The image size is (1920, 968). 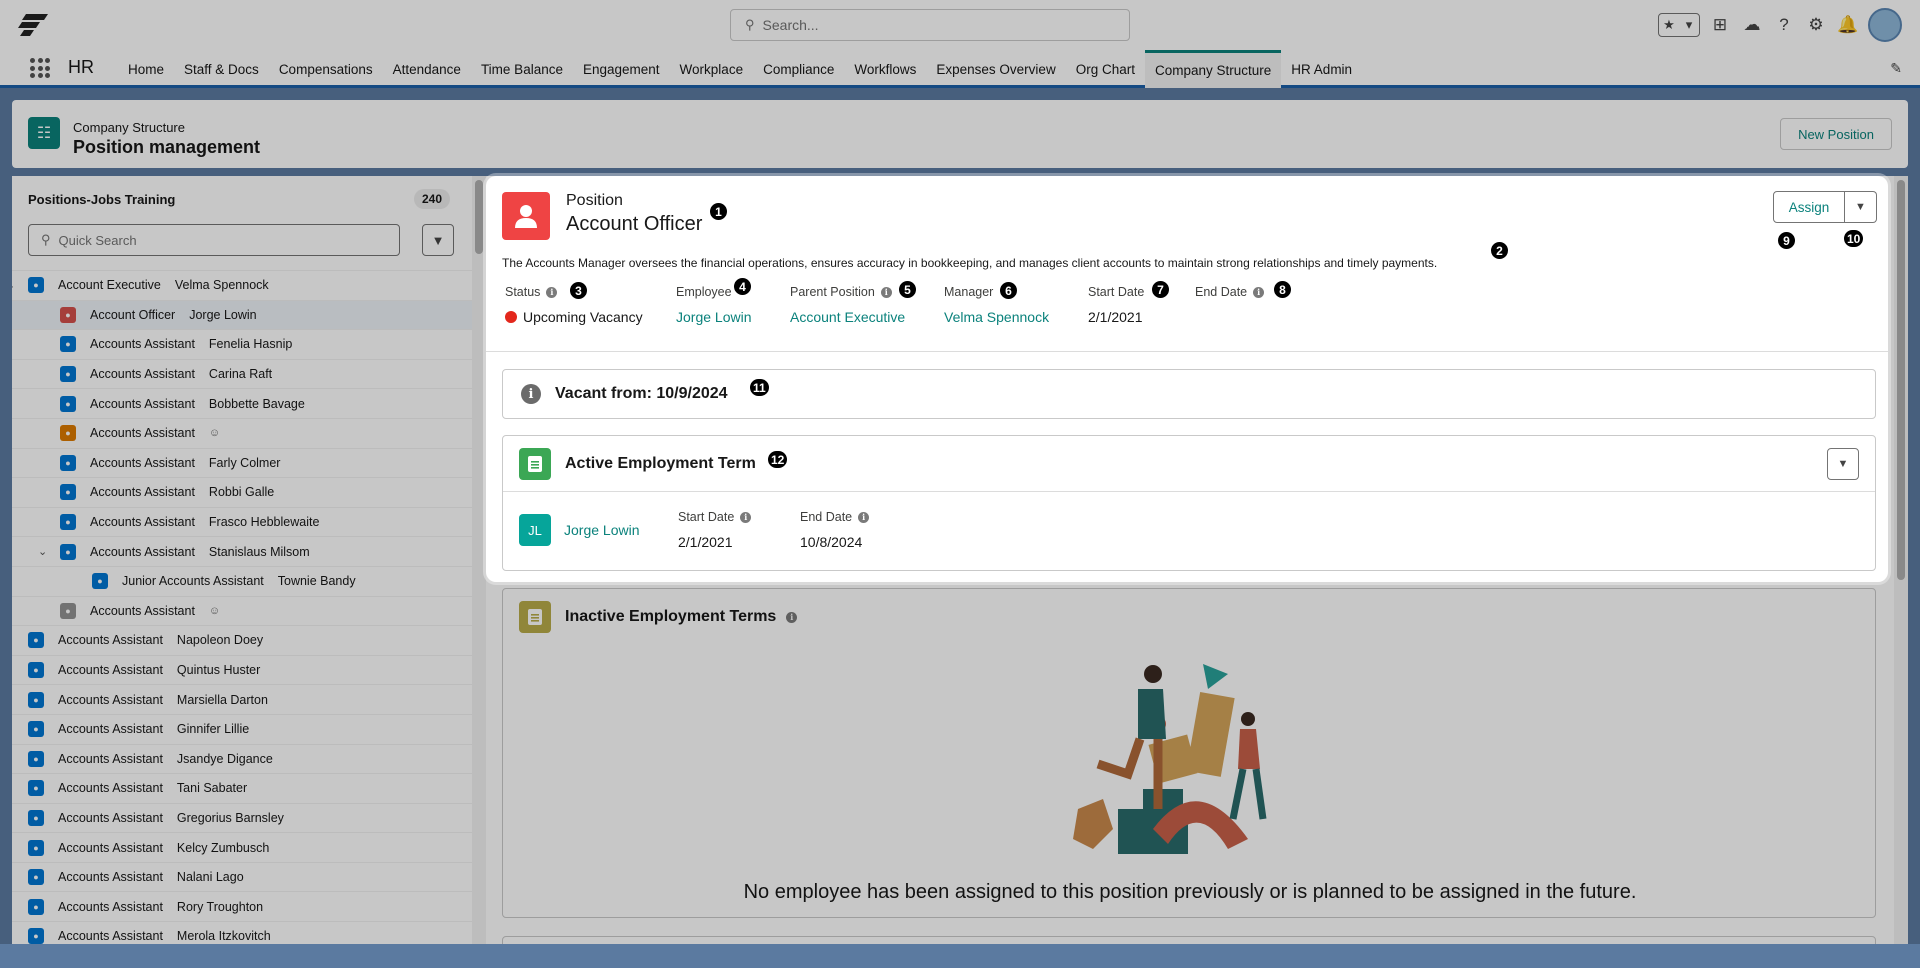 What do you see at coordinates (1885, 25) in the screenshot?
I see `user-avatar` at bounding box center [1885, 25].